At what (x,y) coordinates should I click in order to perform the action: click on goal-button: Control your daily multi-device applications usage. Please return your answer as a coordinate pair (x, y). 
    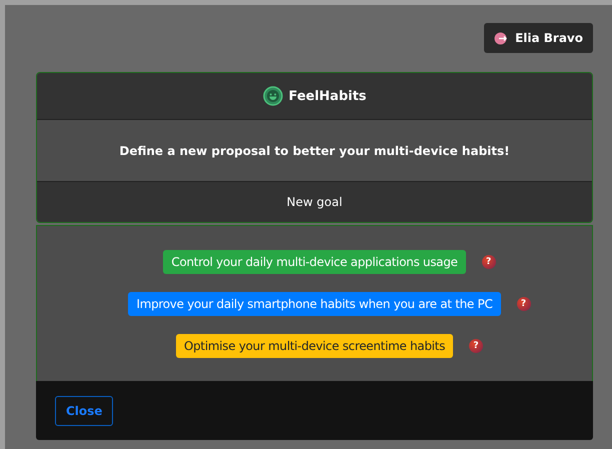
    Looking at the image, I should click on (314, 262).